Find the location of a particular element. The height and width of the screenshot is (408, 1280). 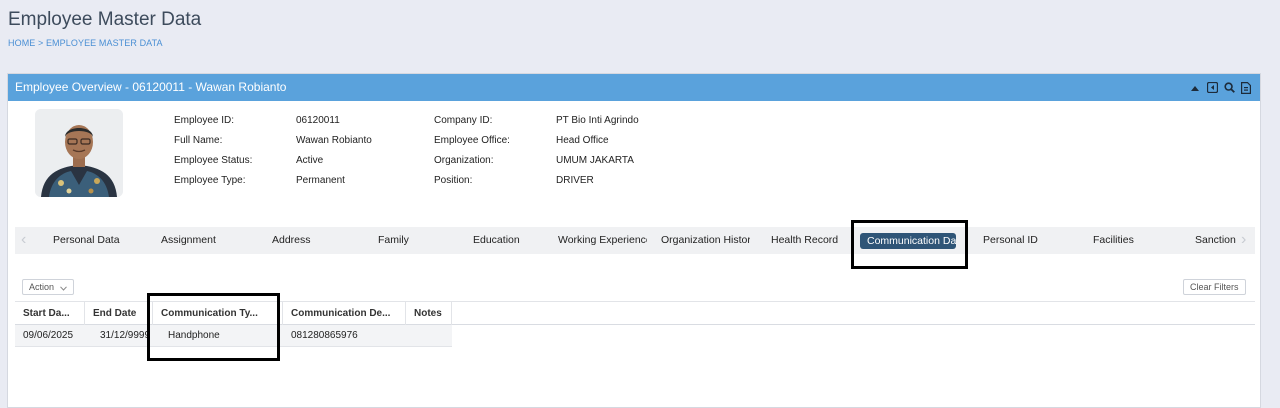

tab-organization-history: Organization History is located at coordinates (705, 240).